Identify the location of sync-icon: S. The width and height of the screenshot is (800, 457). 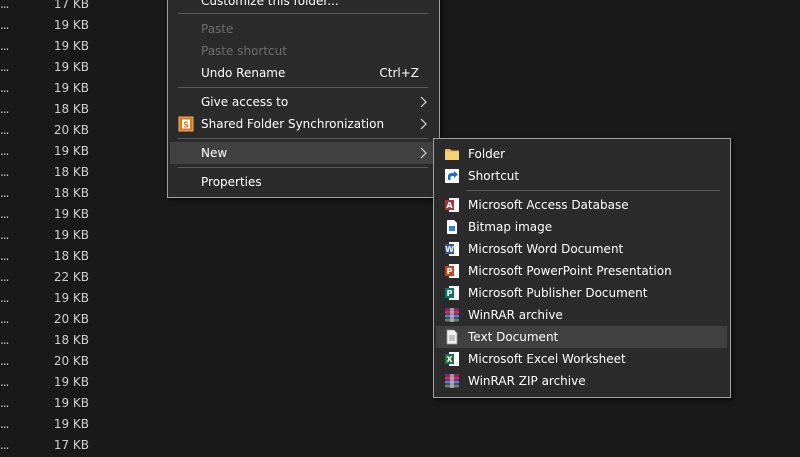
(186, 124).